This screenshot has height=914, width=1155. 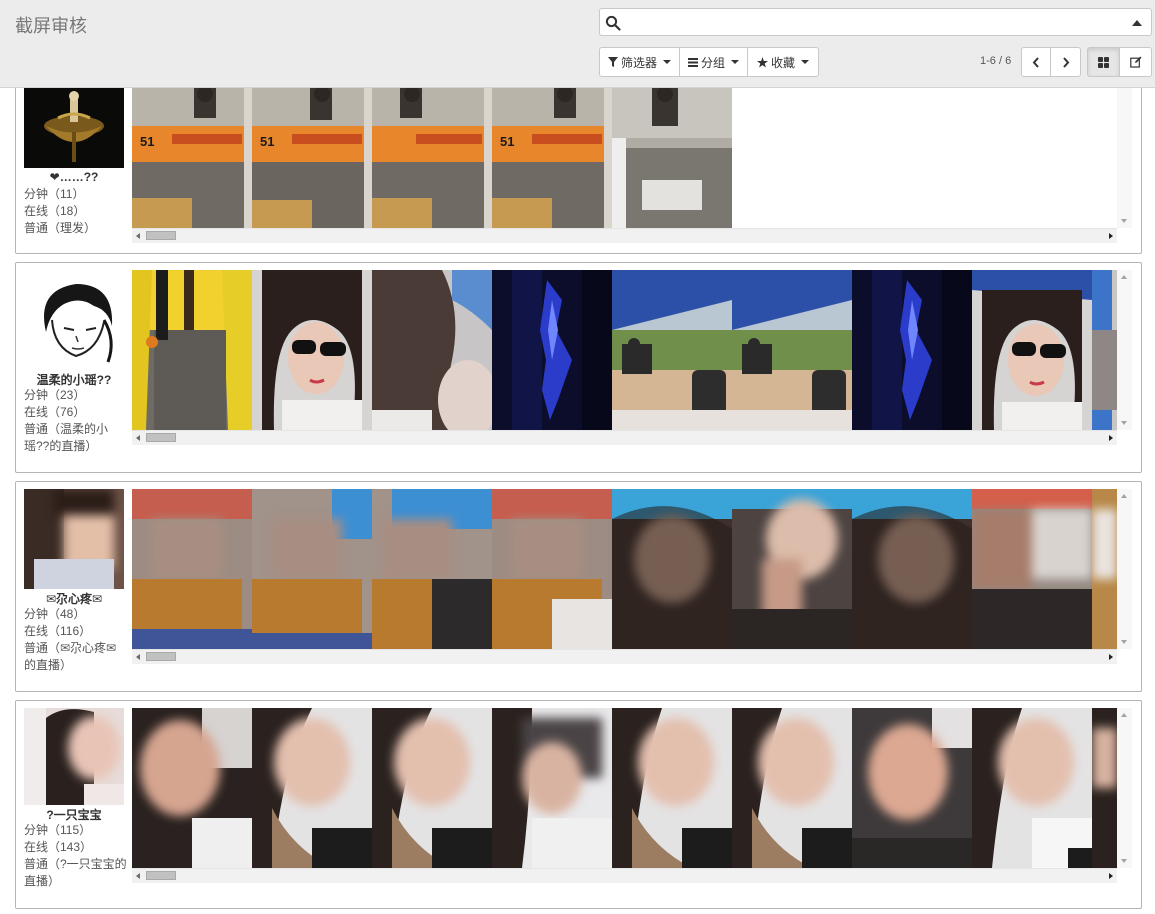 I want to click on previous-page-button, so click(x=1036, y=62).